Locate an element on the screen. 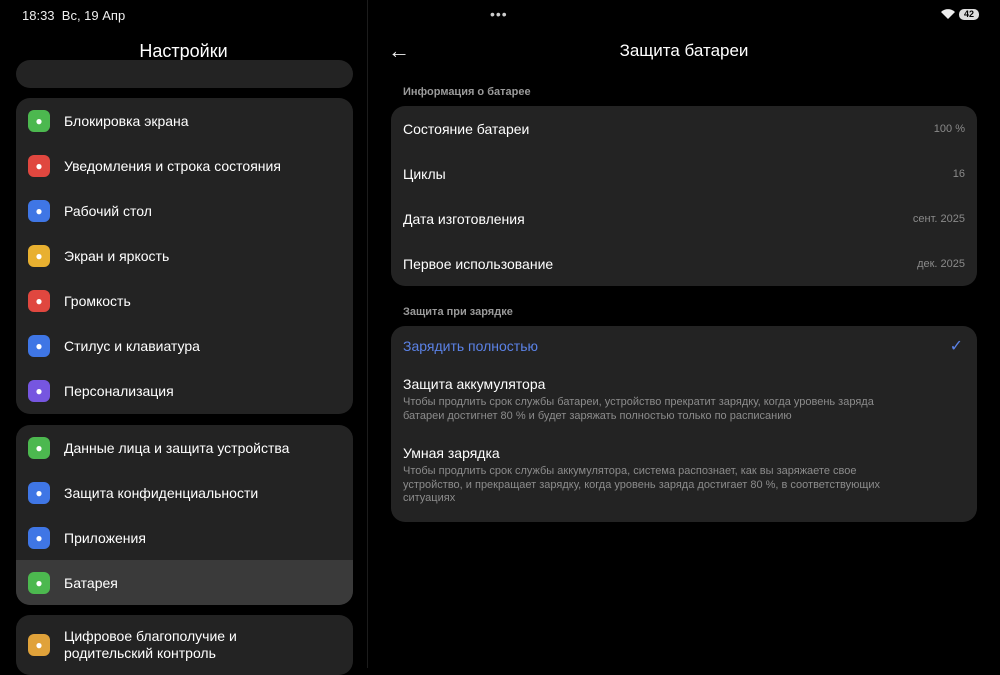 This screenshot has height=675, width=1000. home-icon: ● is located at coordinates (39, 210).